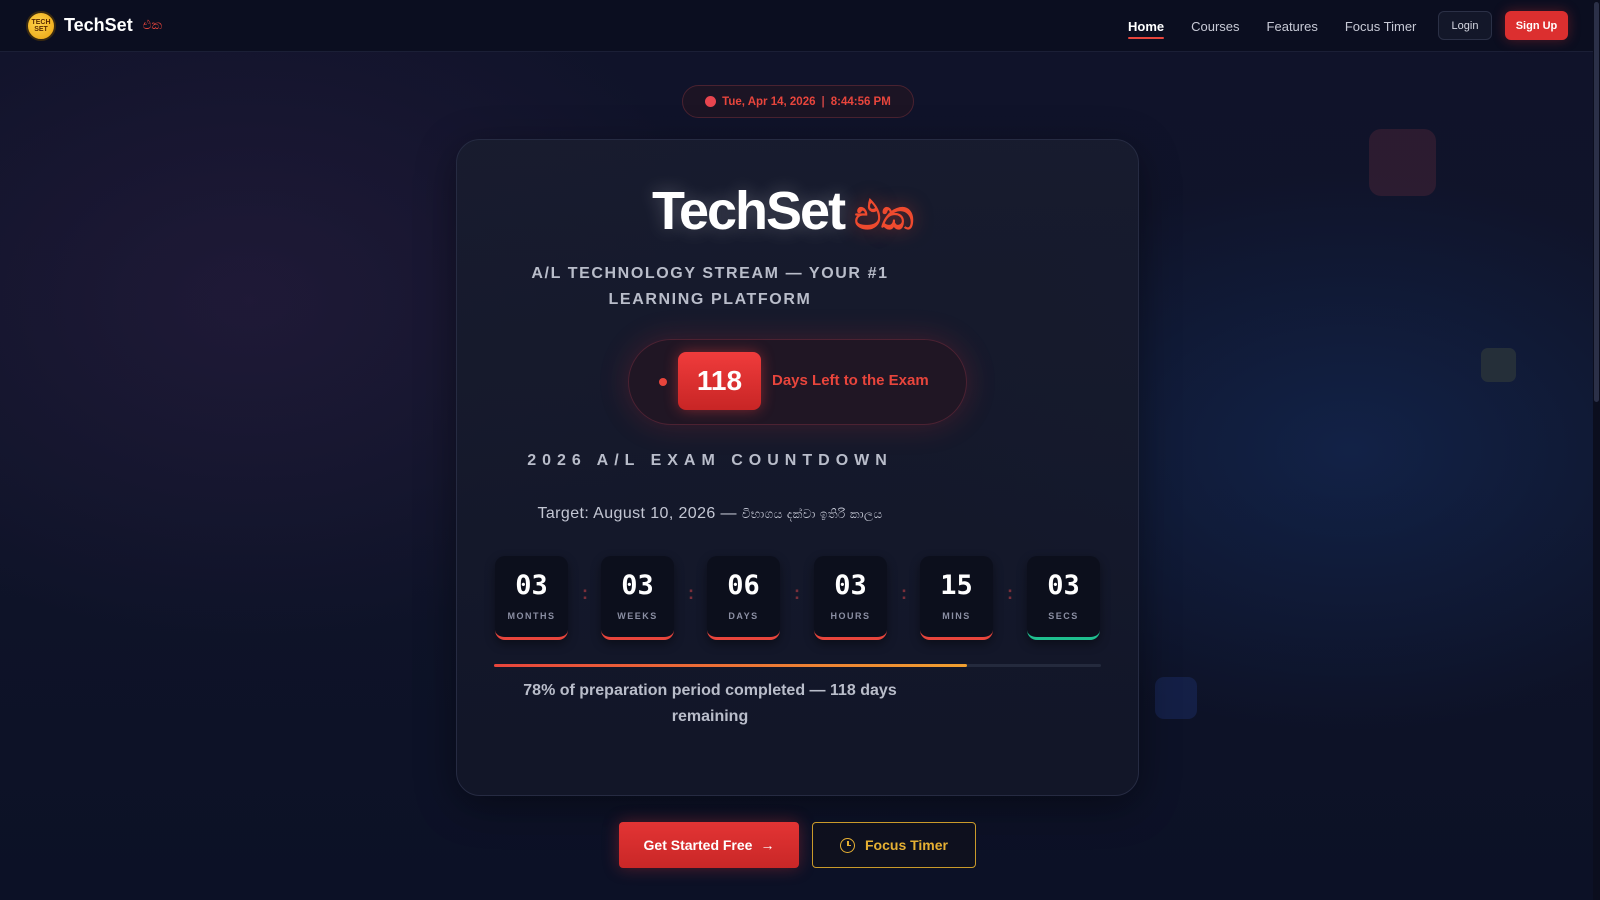 This screenshot has width=1600, height=900. What do you see at coordinates (850, 380) in the screenshot?
I see `days-left-label: Days Left to the Exam` at bounding box center [850, 380].